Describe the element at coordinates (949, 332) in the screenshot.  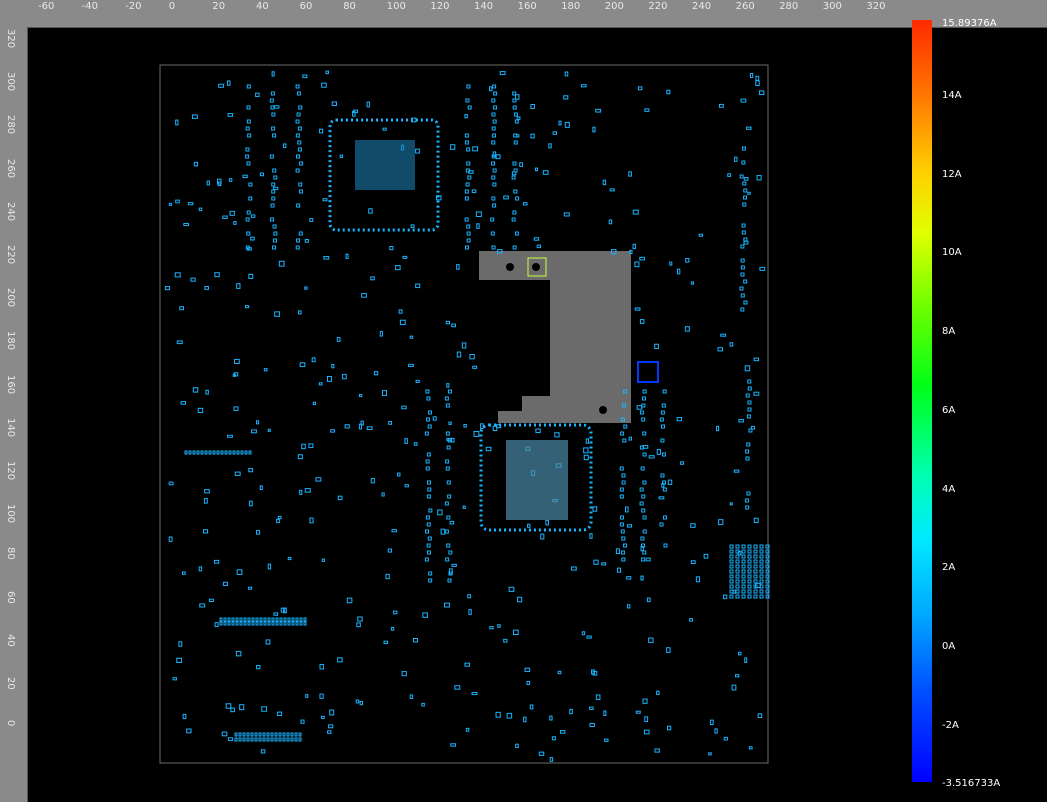
I see `colorbar-tick-label: 8A` at that location.